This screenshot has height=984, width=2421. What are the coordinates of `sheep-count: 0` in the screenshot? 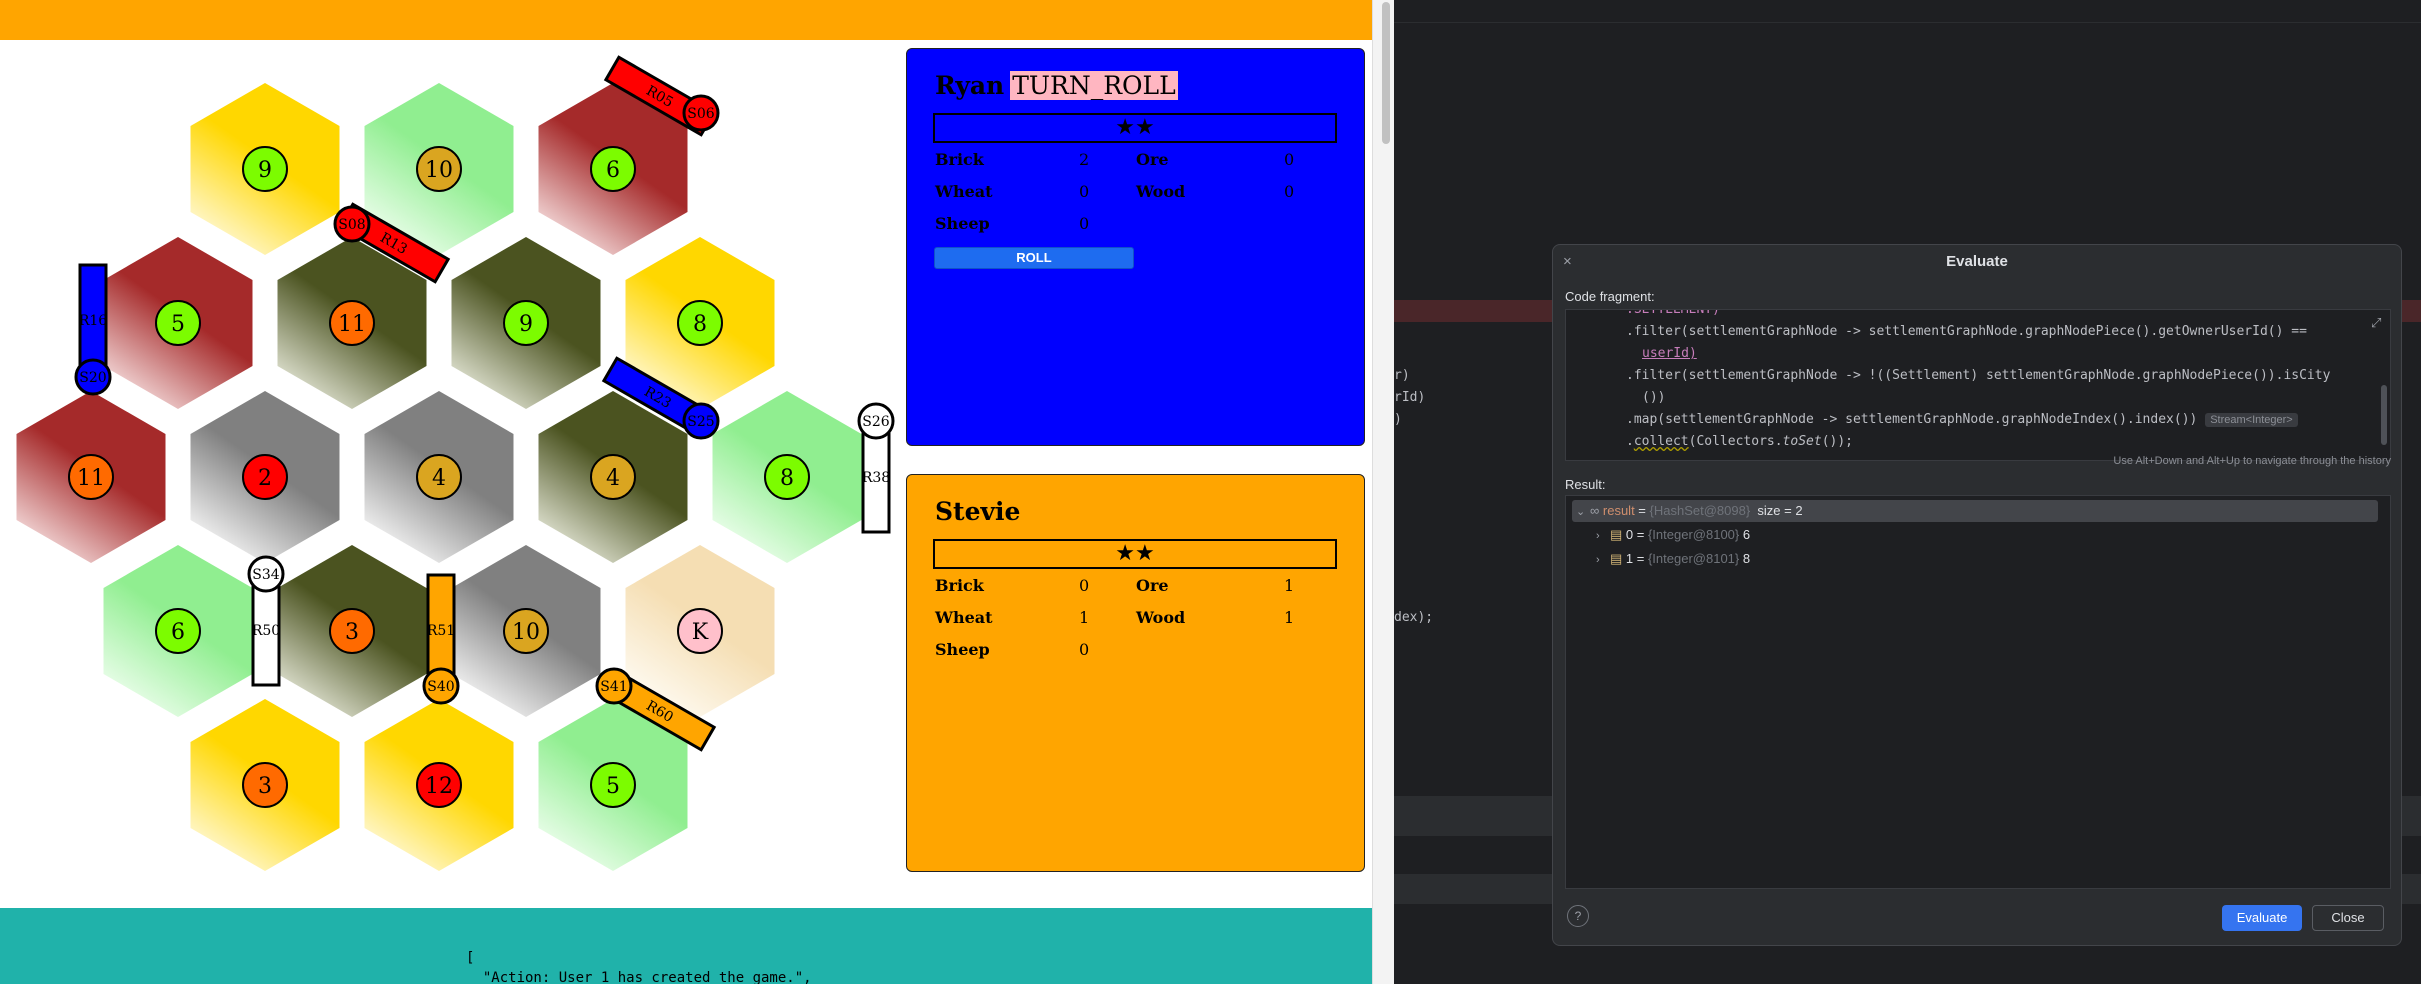 It's located at (1084, 223).